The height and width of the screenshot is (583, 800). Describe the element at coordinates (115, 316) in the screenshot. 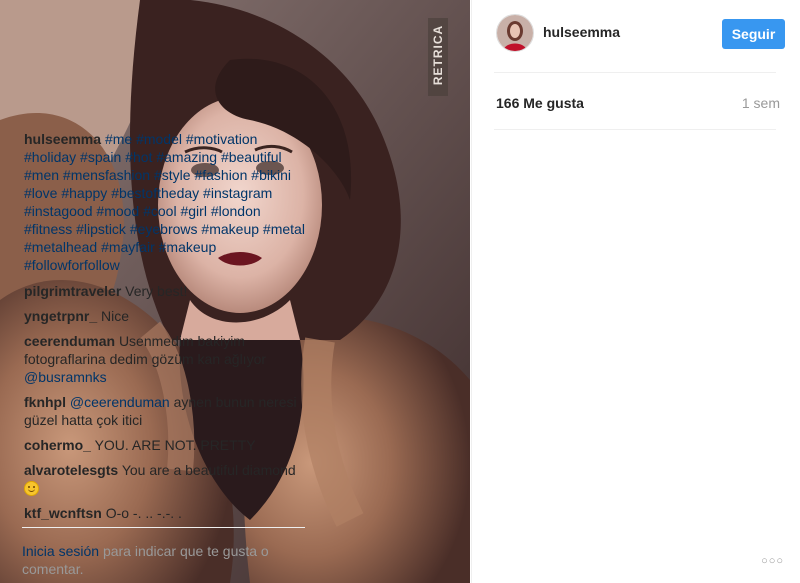

I see `comment-text: Nice` at that location.